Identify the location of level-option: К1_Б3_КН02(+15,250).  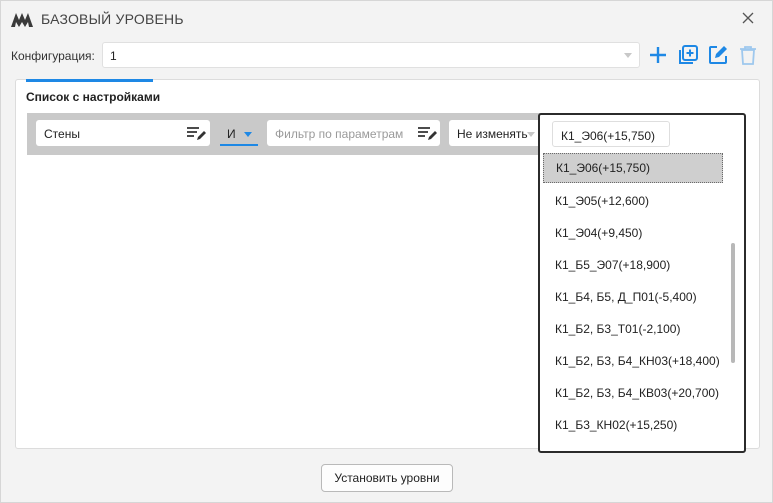
(633, 425).